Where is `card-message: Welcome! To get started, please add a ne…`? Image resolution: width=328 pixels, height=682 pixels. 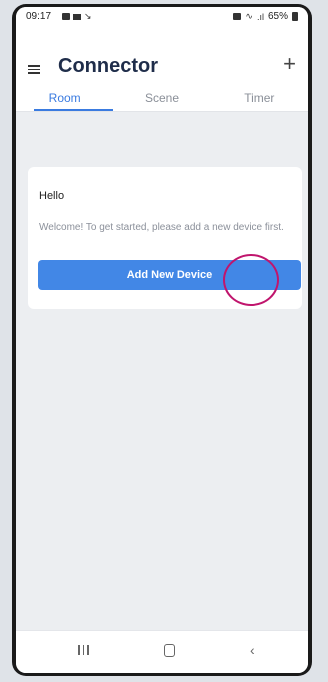 card-message: Welcome! To get started, please add a ne… is located at coordinates (161, 227).